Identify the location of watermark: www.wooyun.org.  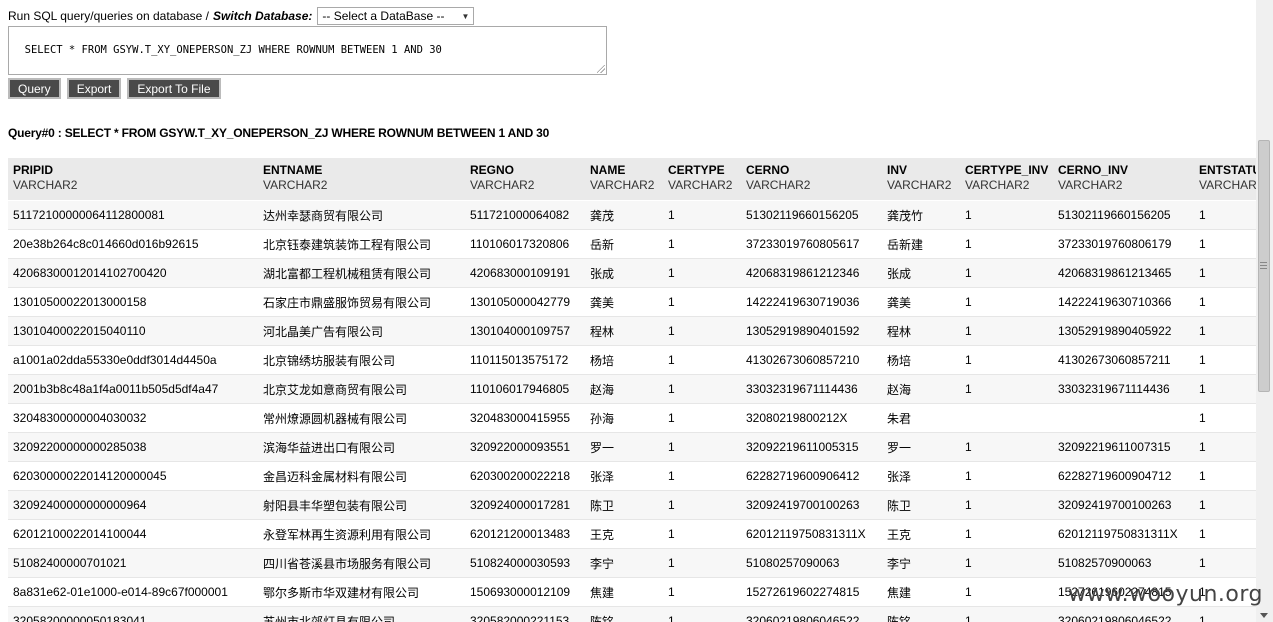
(1165, 594).